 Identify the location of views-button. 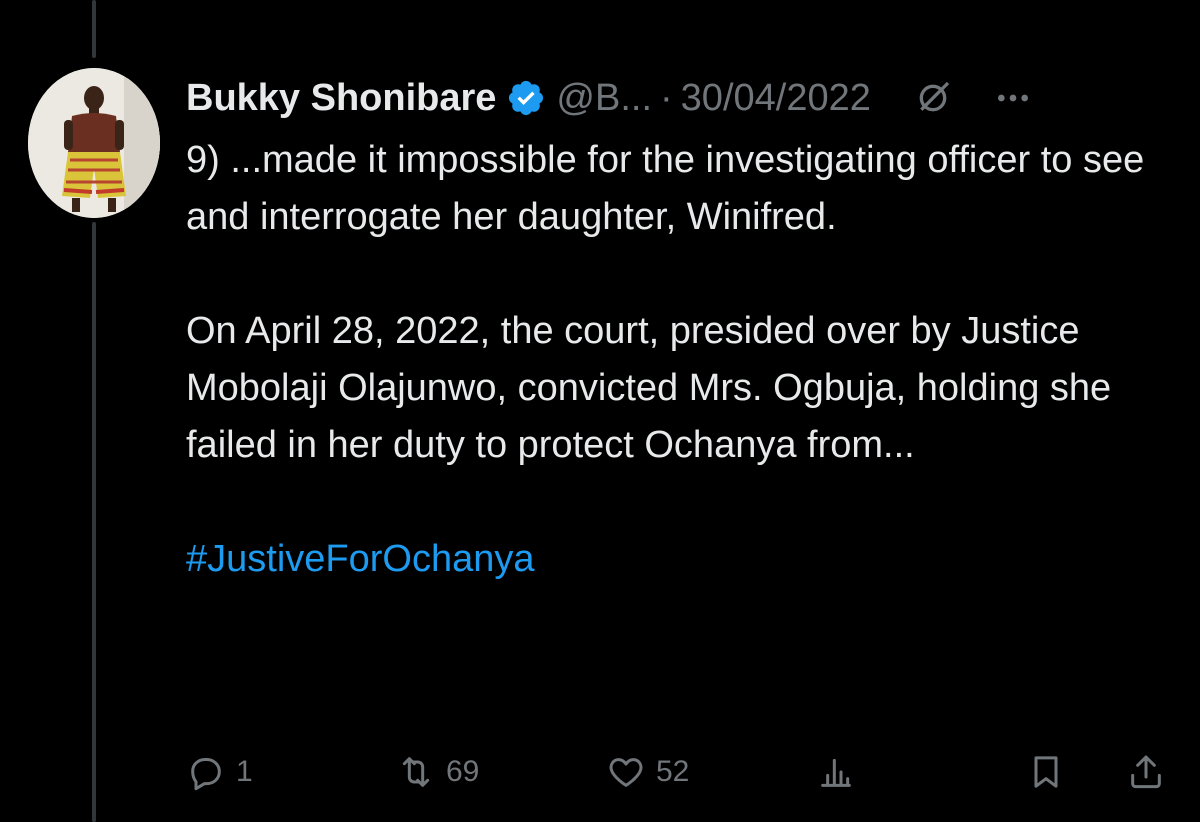
(836, 772).